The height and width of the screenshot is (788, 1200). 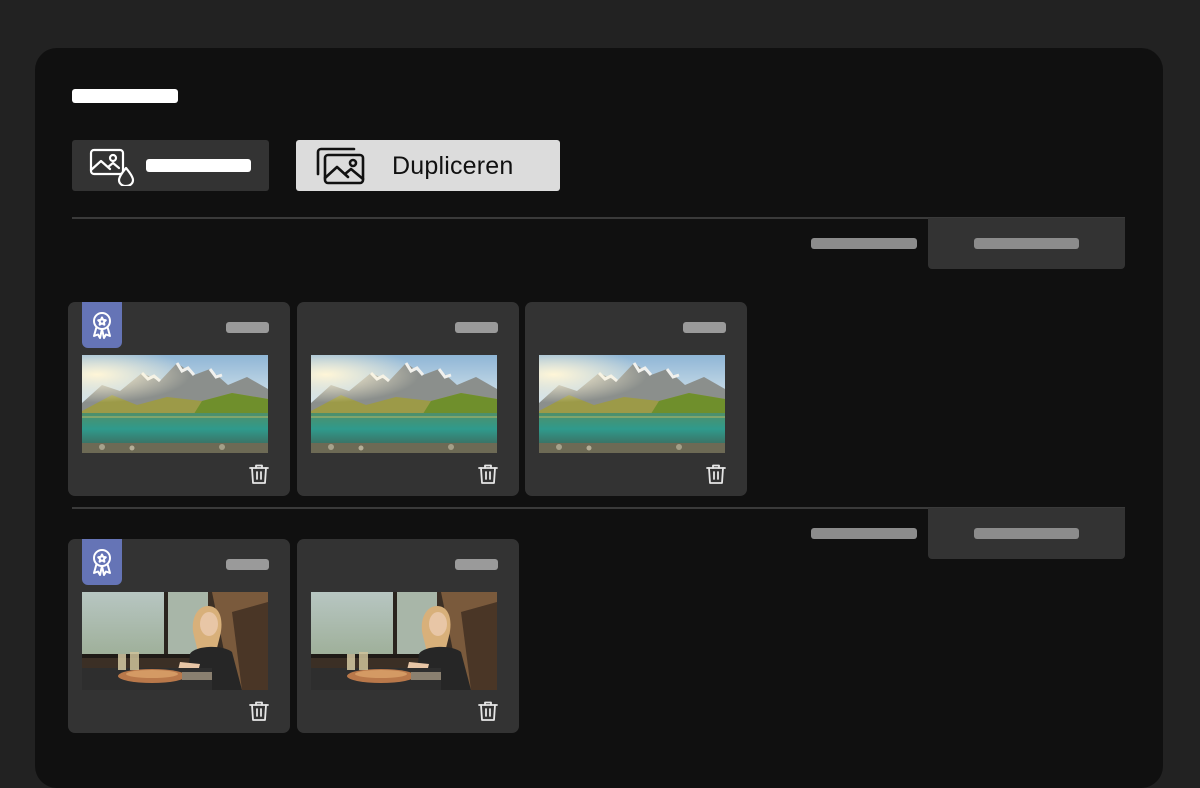 I want to click on duplicate-button: Dupliceren, so click(x=428, y=165).